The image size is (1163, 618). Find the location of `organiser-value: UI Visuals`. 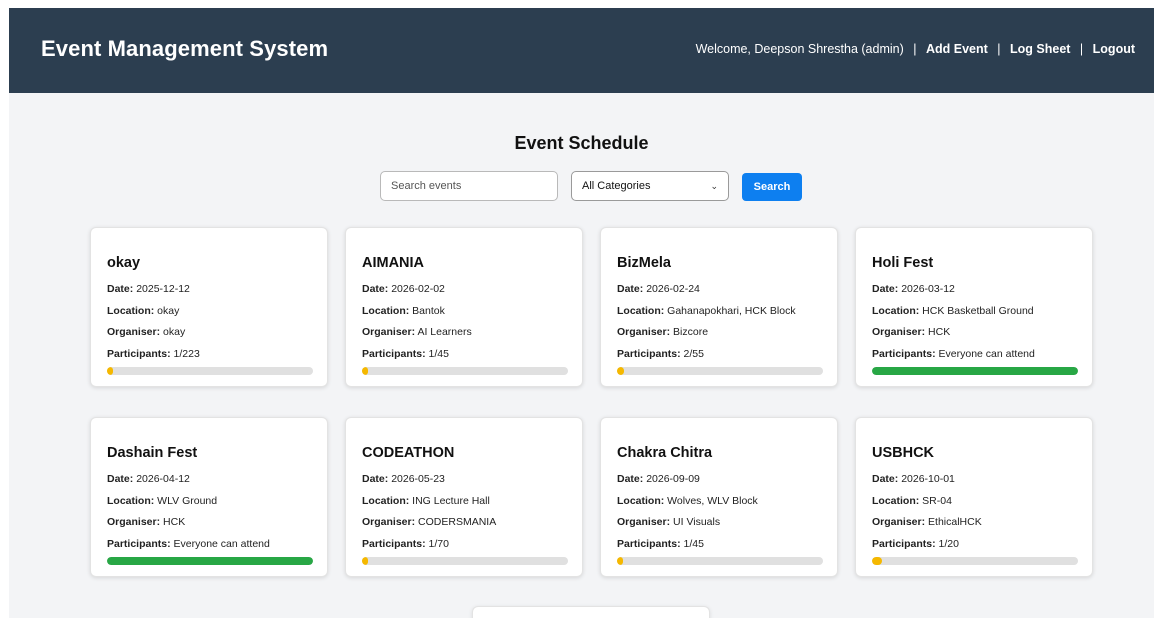

organiser-value: UI Visuals is located at coordinates (697, 522).